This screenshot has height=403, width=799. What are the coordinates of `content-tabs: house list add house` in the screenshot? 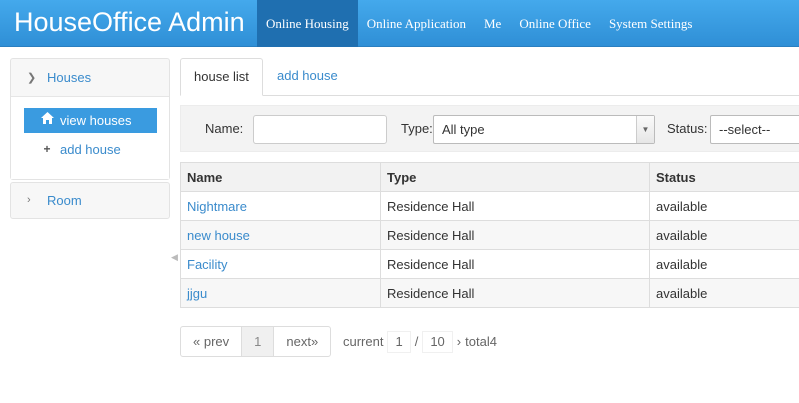 It's located at (489, 77).